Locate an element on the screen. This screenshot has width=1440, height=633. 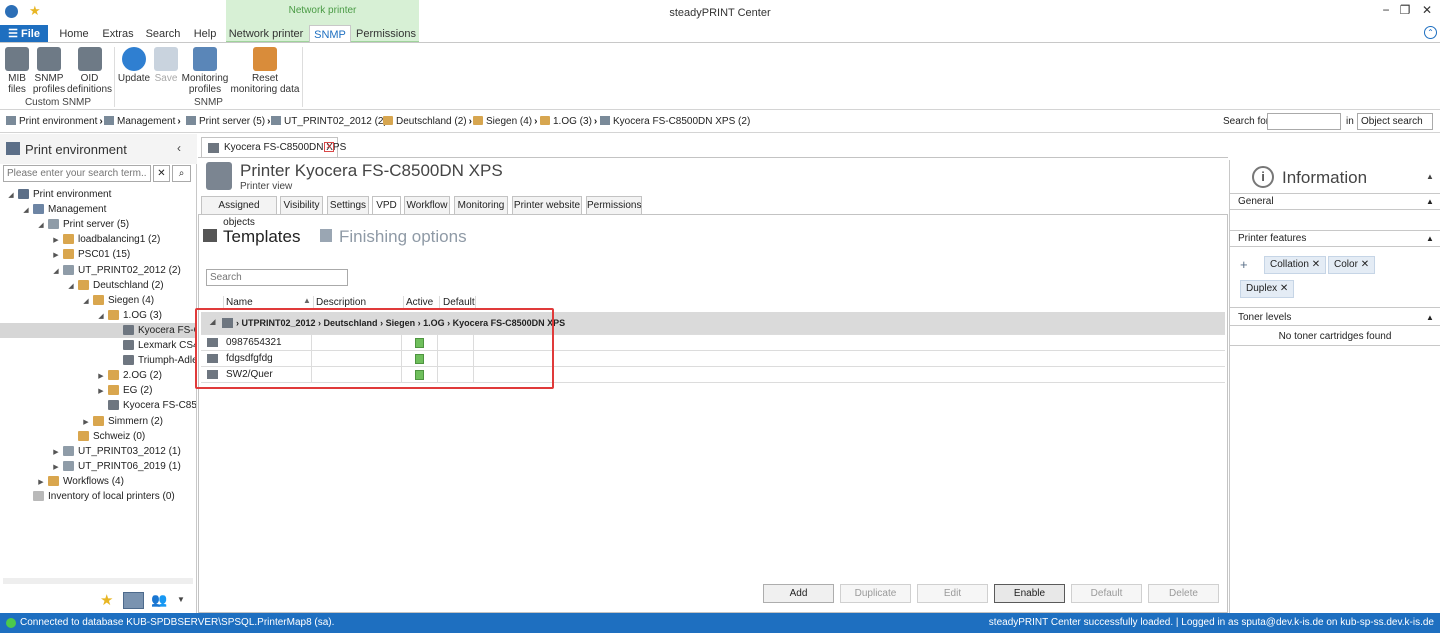
tree-item: ◢ Siegen (4) is located at coordinates (98, 300).